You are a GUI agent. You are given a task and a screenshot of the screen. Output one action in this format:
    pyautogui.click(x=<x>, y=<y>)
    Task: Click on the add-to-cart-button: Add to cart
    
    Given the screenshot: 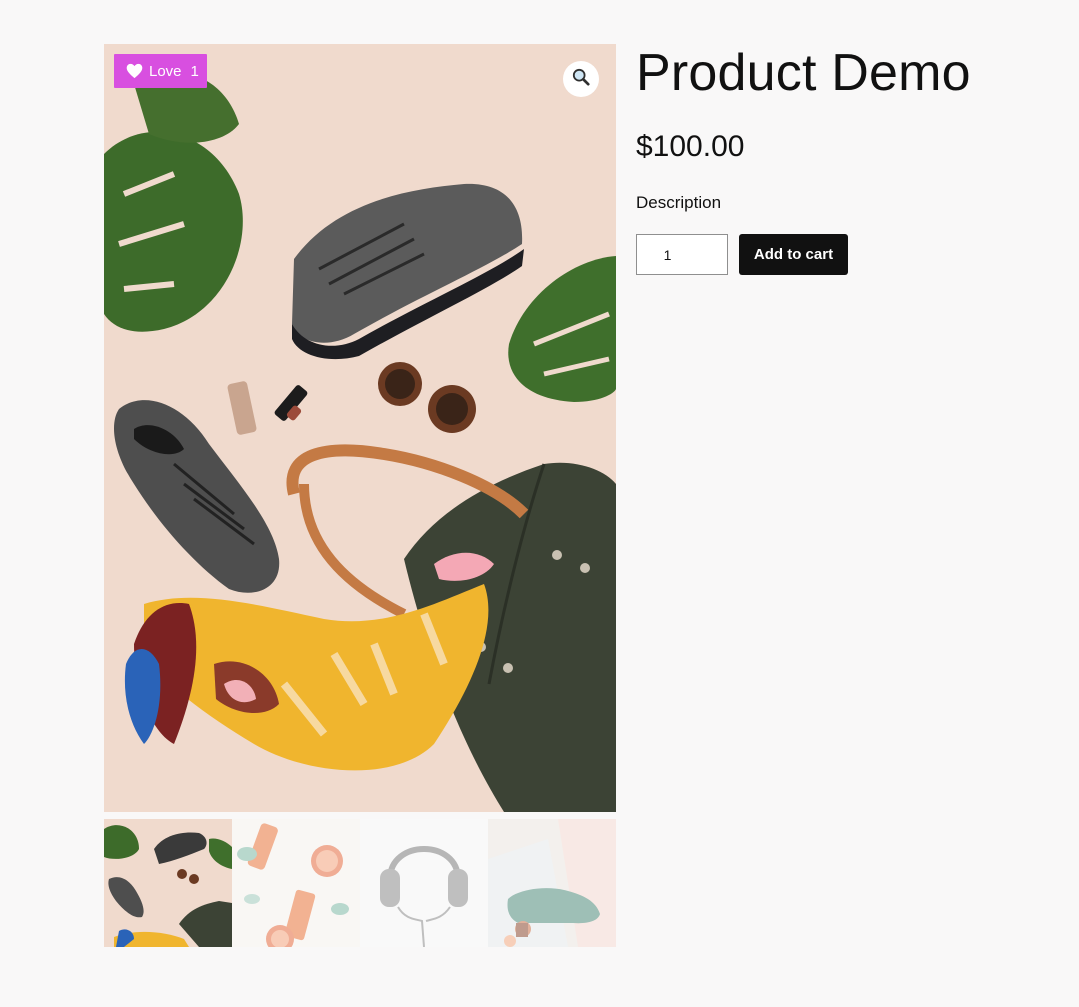 What is the action you would take?
    pyautogui.click(x=793, y=254)
    